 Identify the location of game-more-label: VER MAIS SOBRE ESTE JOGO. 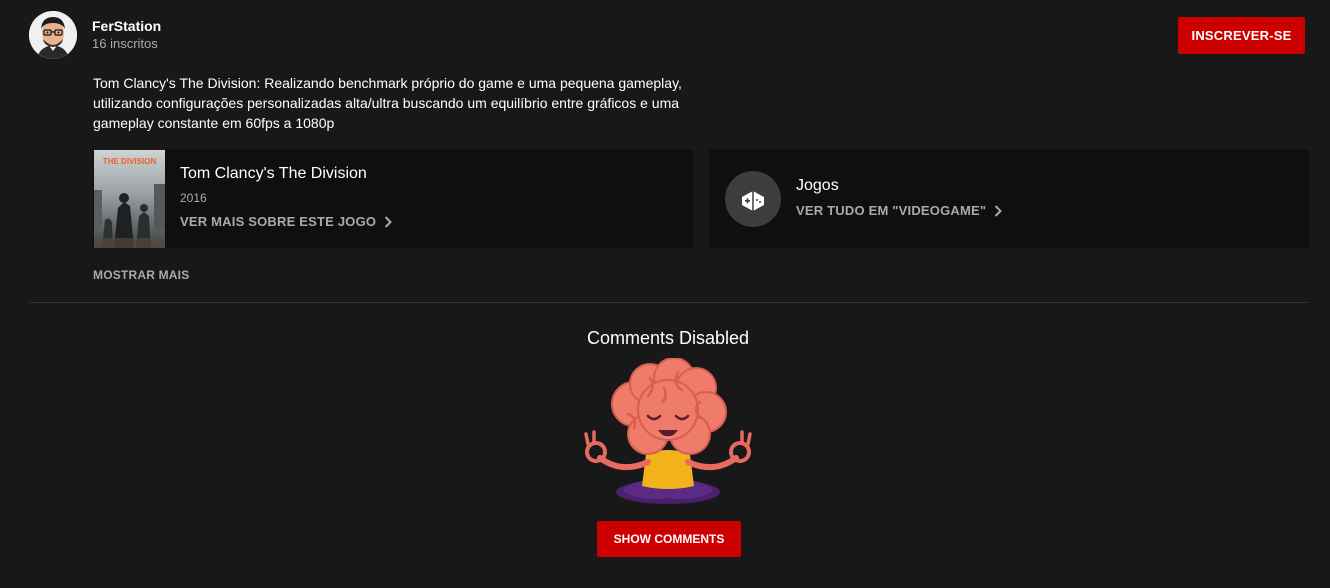
(278, 221).